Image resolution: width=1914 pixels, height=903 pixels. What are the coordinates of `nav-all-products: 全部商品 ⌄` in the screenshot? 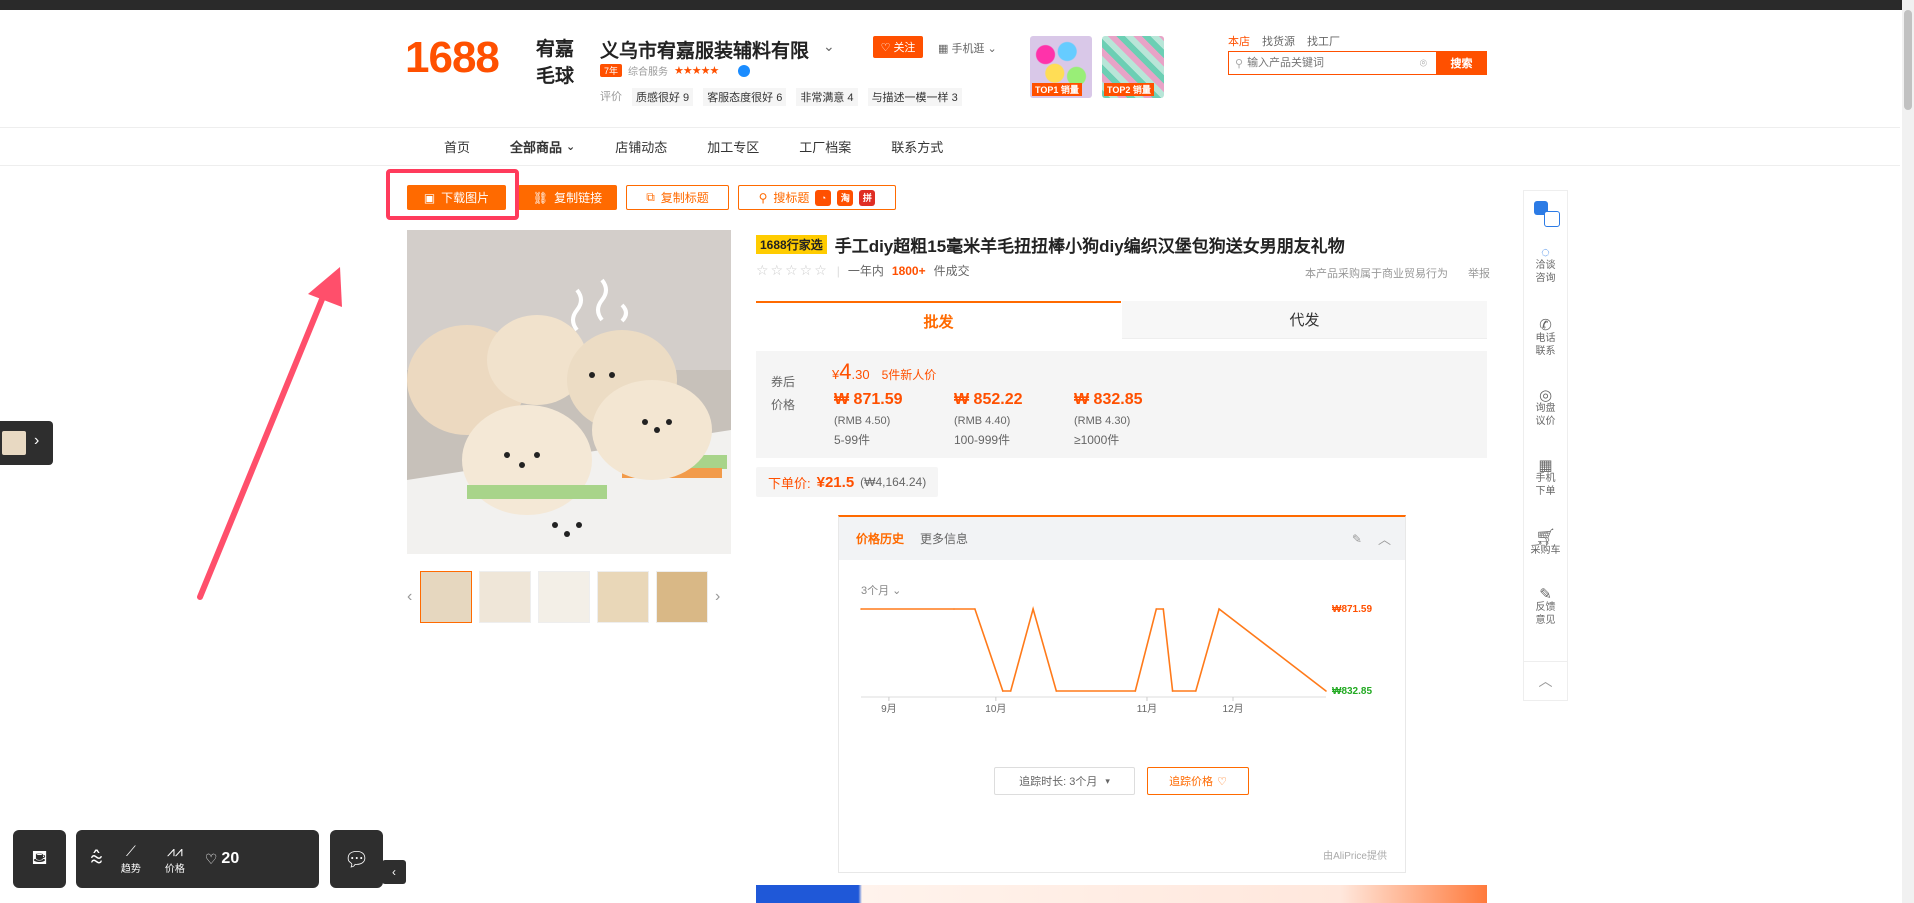 It's located at (542, 146).